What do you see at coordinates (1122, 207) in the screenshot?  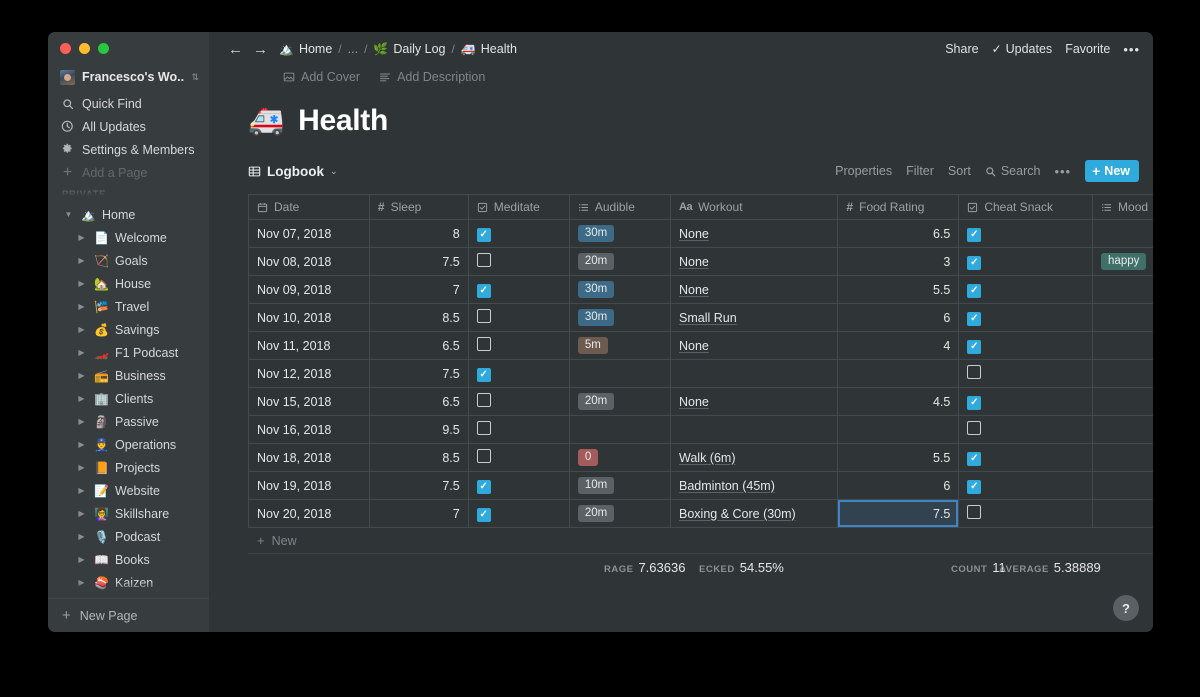 I see `column-header-mood: Mood` at bounding box center [1122, 207].